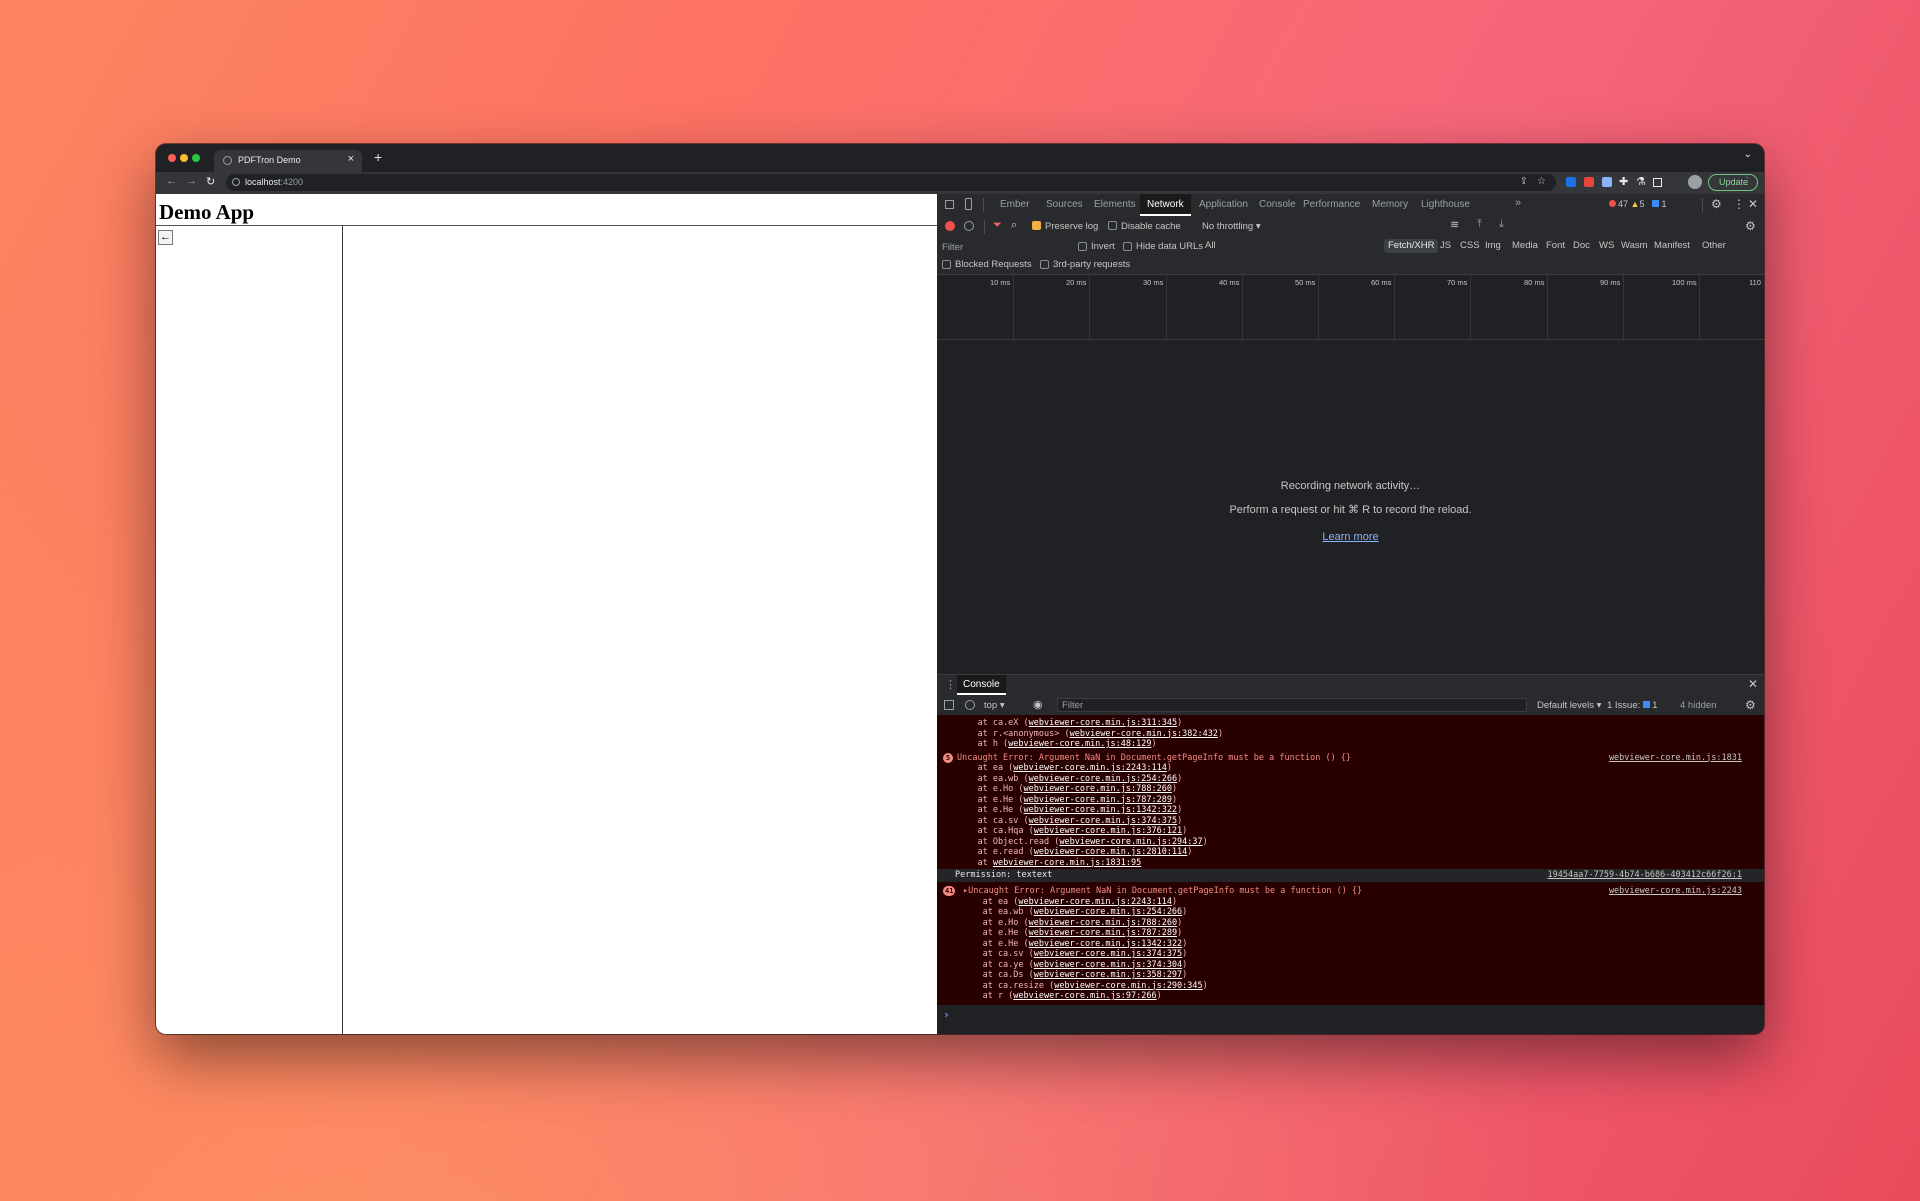 The width and height of the screenshot is (1920, 1201). What do you see at coordinates (1657, 182) in the screenshot?
I see `side-panel-icon` at bounding box center [1657, 182].